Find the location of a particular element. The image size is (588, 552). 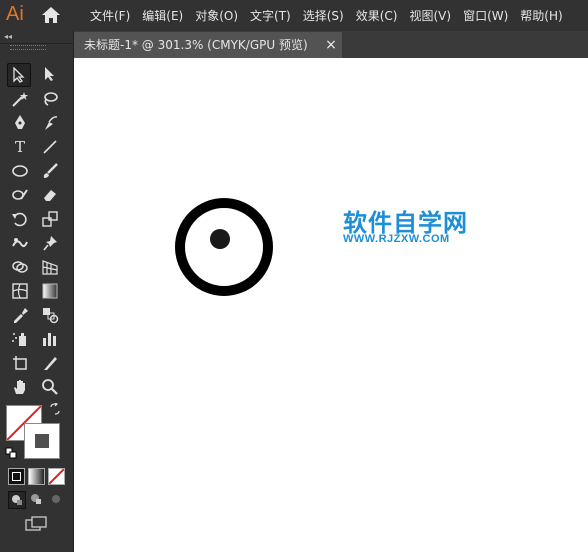

watermark-url: WWW.RJZXW.COM is located at coordinates (396, 239).